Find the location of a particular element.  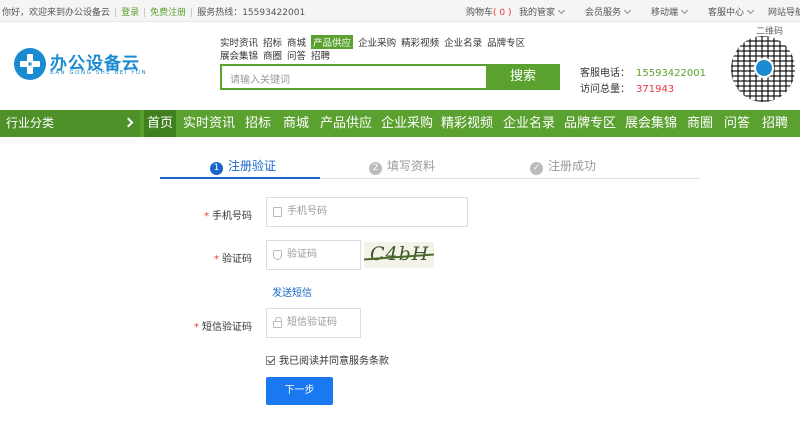

cart-count: ( 0 ) is located at coordinates (502, 13).